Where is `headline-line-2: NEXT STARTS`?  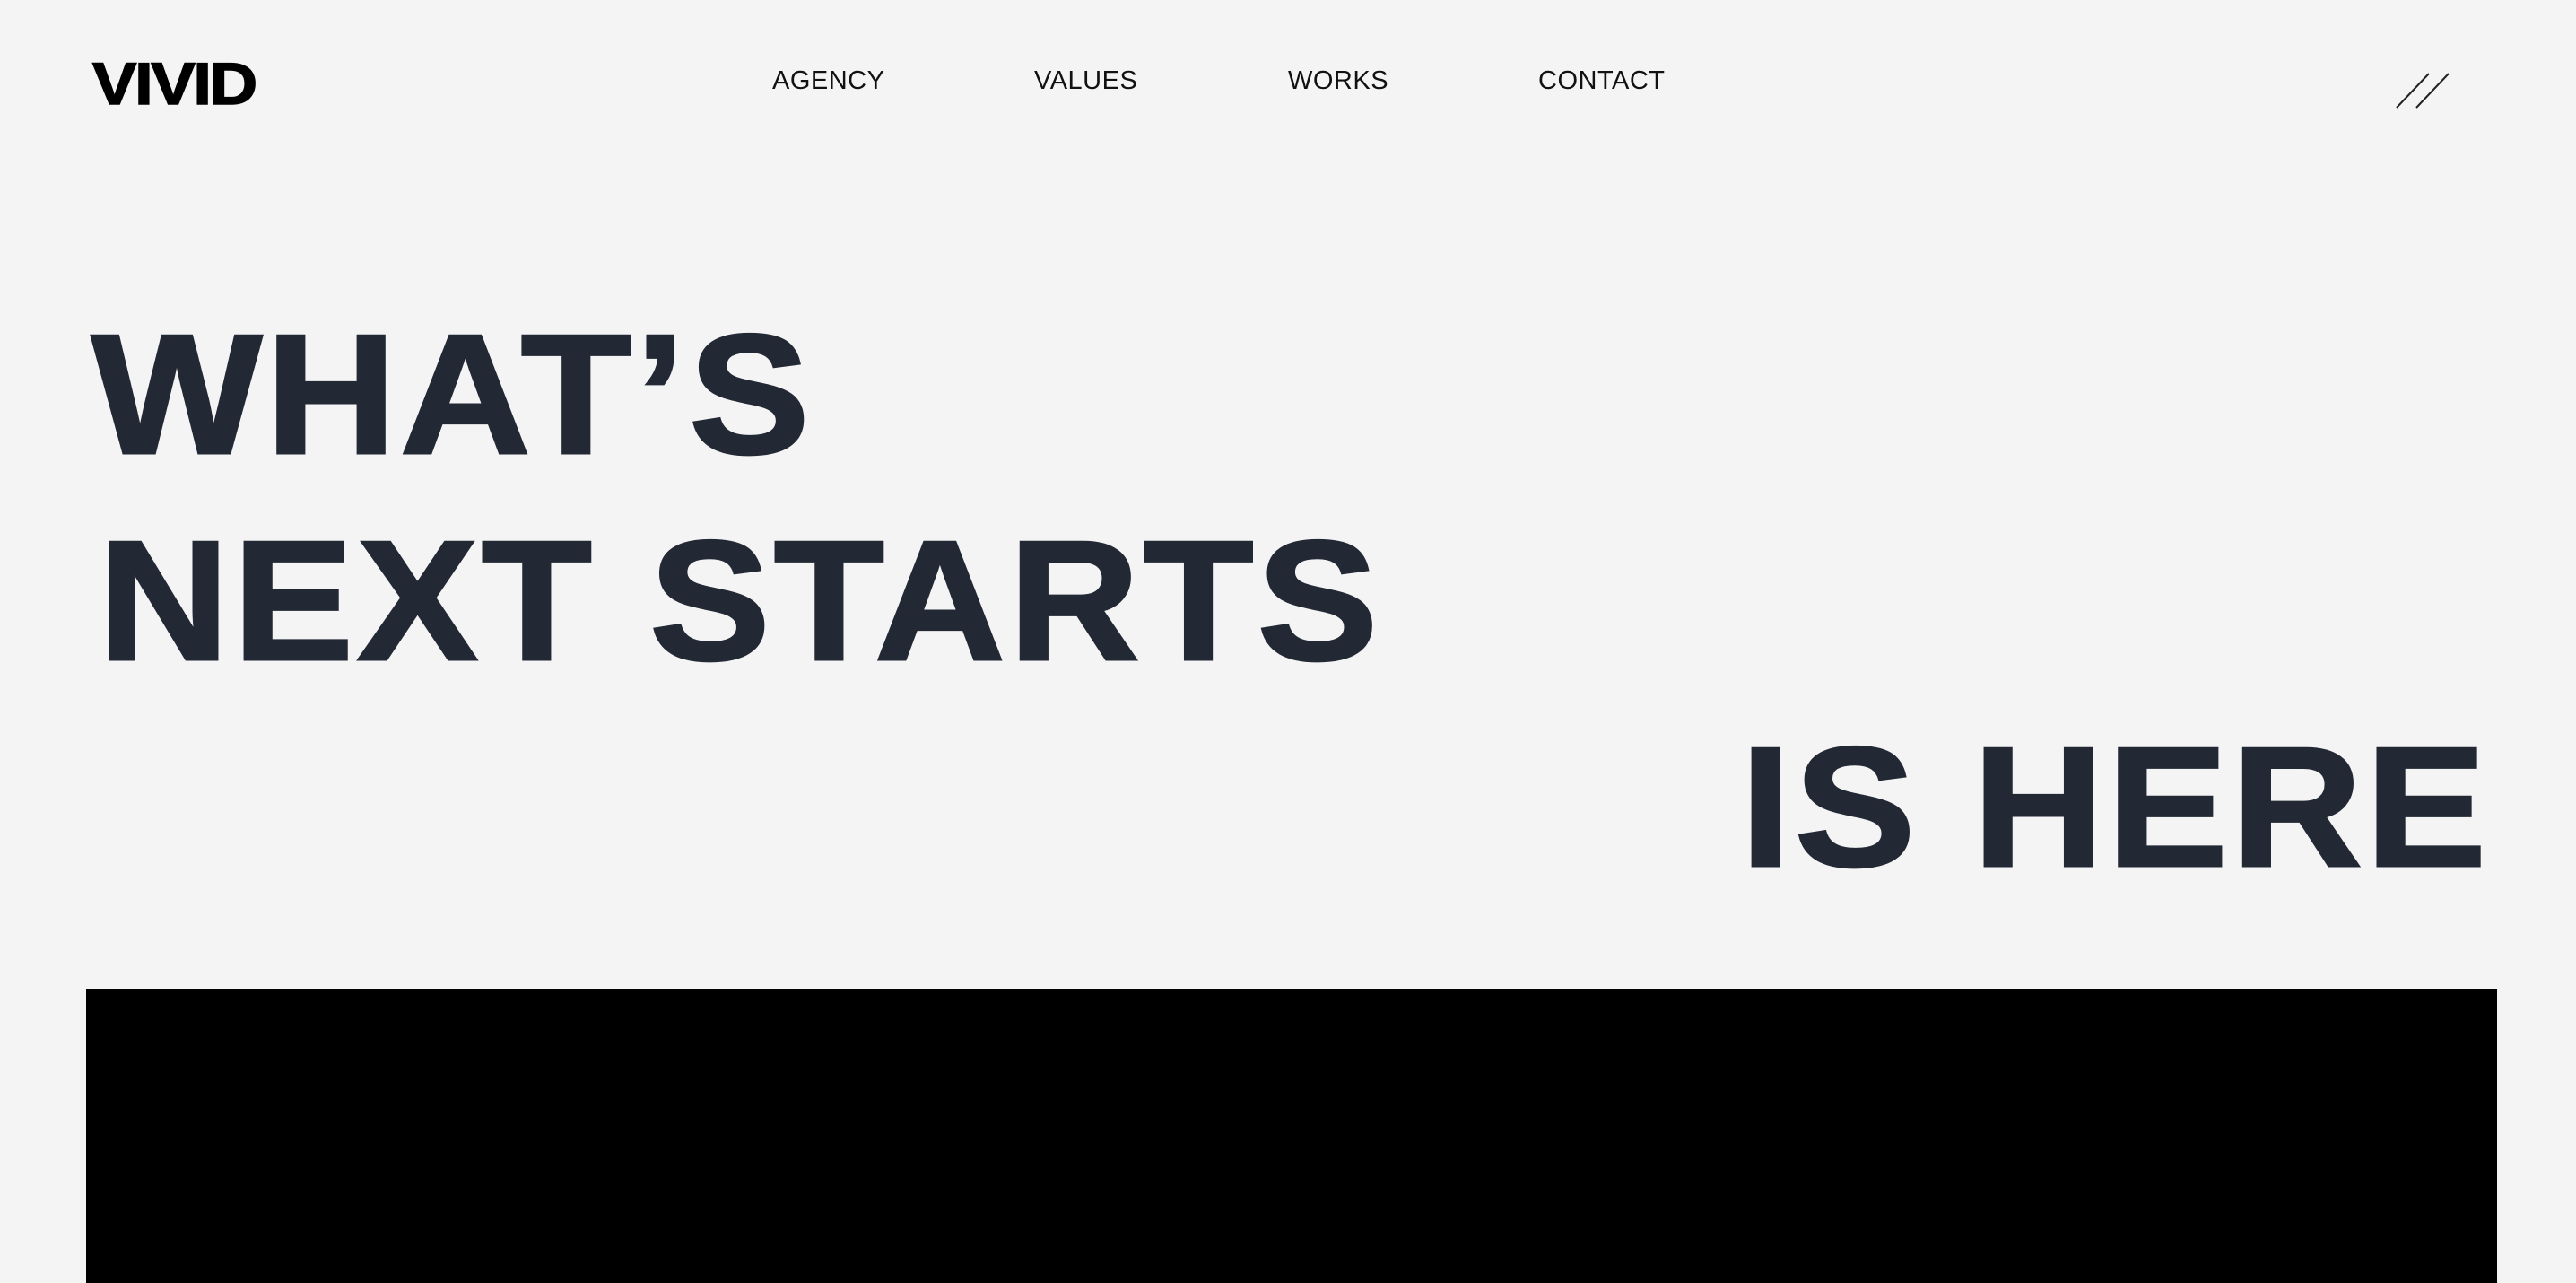
headline-line-2: NEXT STARTS is located at coordinates (739, 601).